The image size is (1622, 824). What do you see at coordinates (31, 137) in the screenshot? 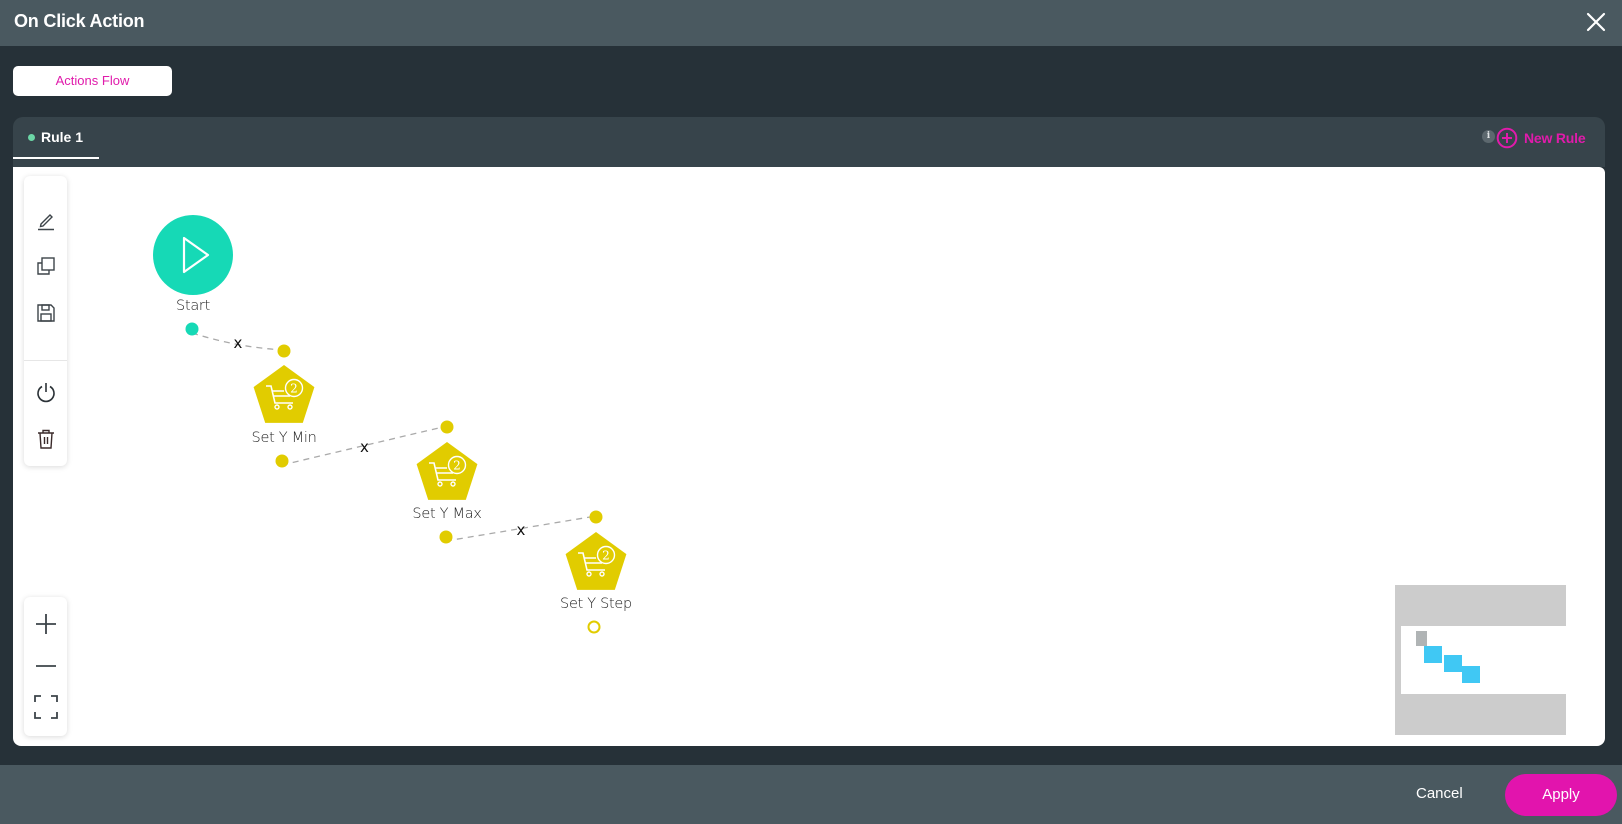
I see `rule-status-dot` at bounding box center [31, 137].